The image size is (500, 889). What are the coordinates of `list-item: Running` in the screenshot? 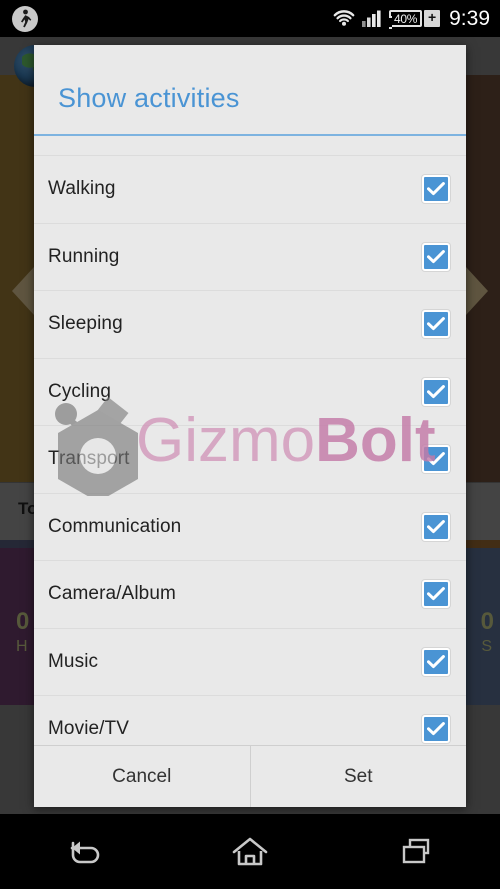 It's located at (250, 257).